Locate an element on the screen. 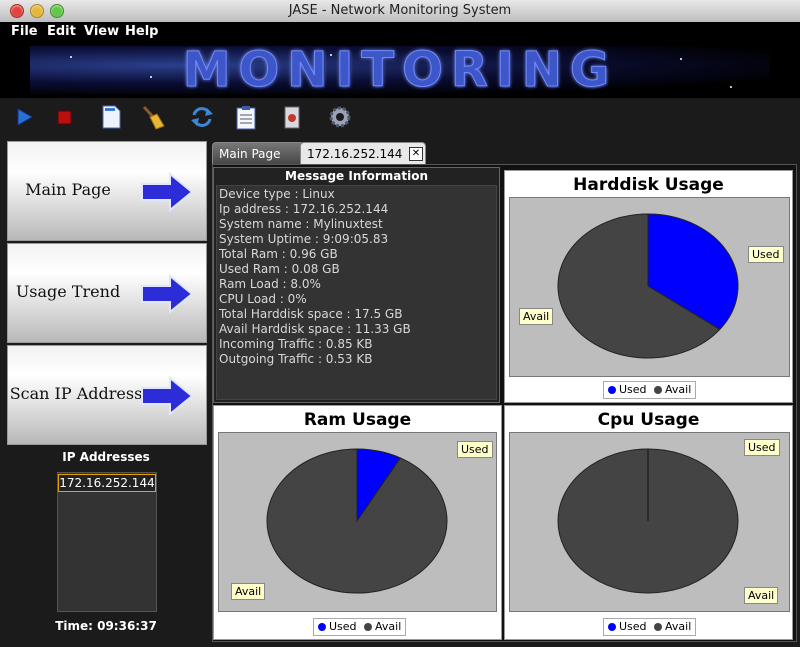 The image size is (800, 647). document-icon is located at coordinates (111, 117).